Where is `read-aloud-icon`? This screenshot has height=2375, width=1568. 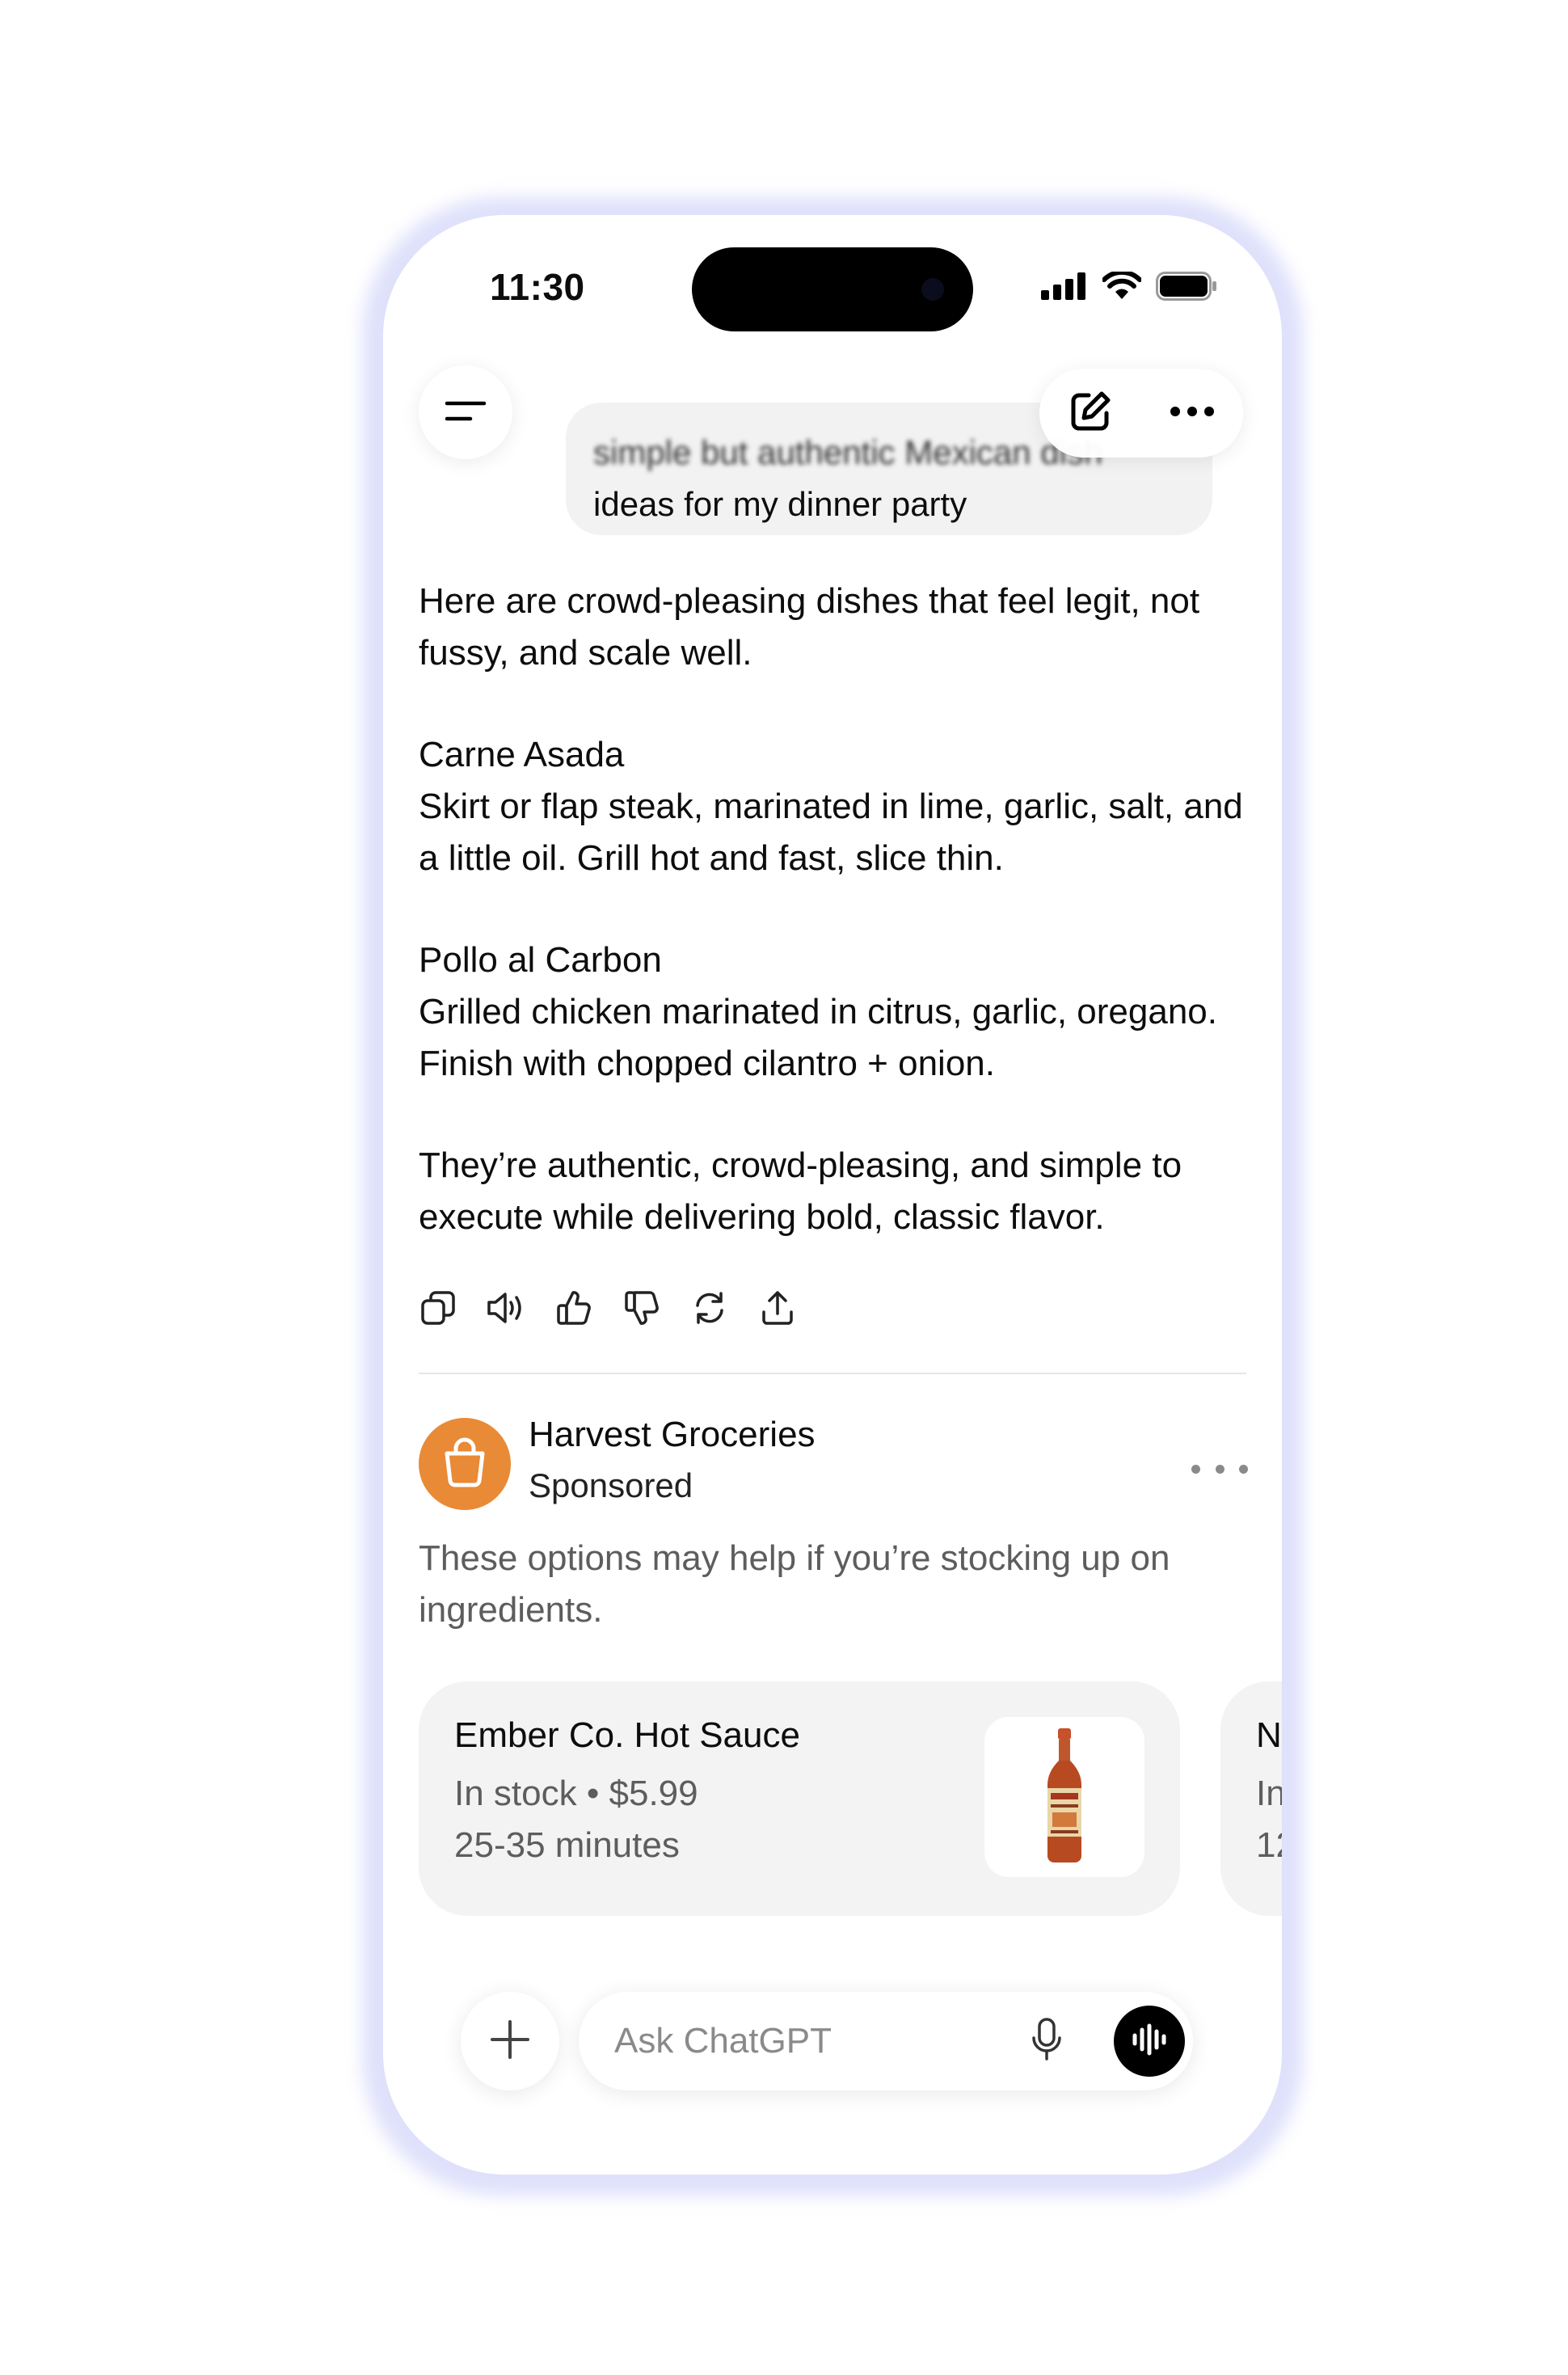
read-aloud-icon is located at coordinates (506, 1310).